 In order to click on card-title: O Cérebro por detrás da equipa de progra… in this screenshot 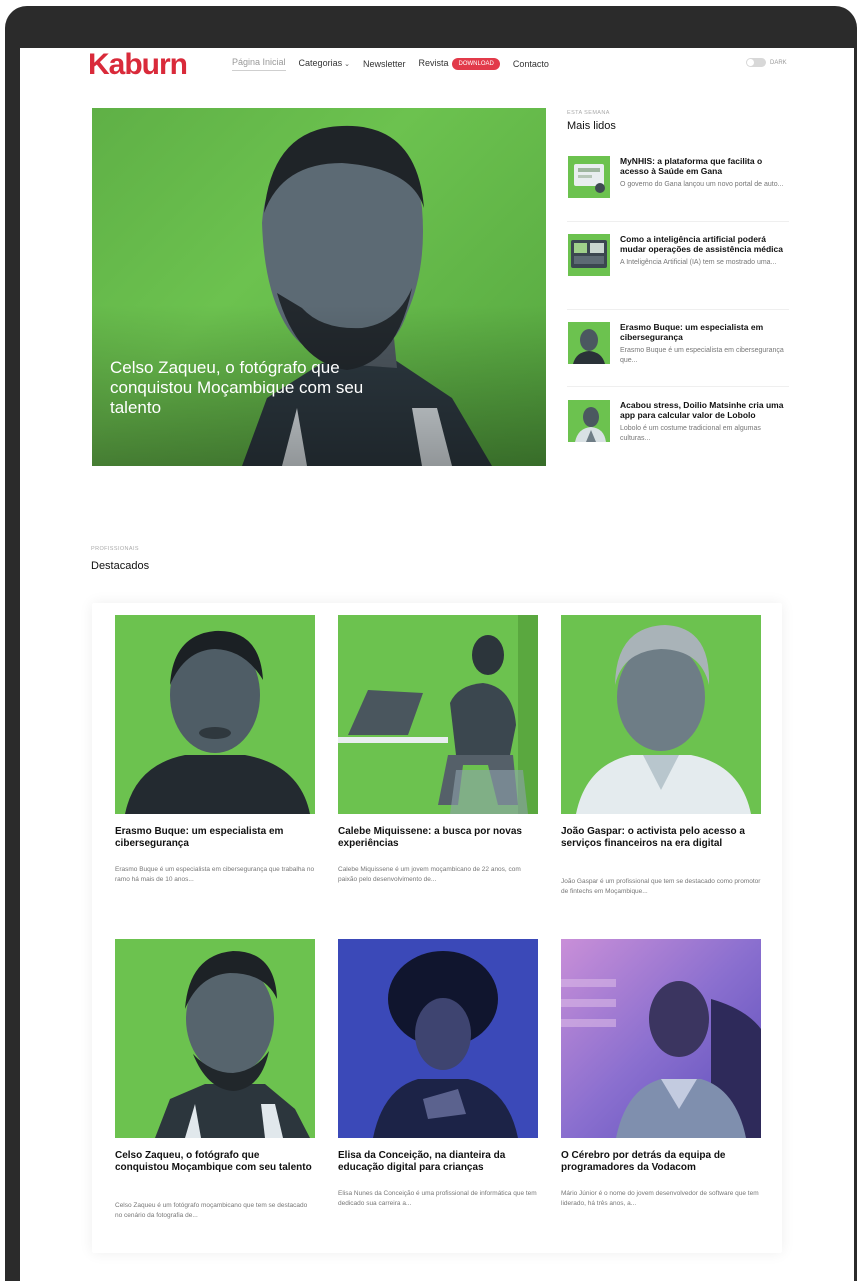, I will do `click(661, 1162)`.